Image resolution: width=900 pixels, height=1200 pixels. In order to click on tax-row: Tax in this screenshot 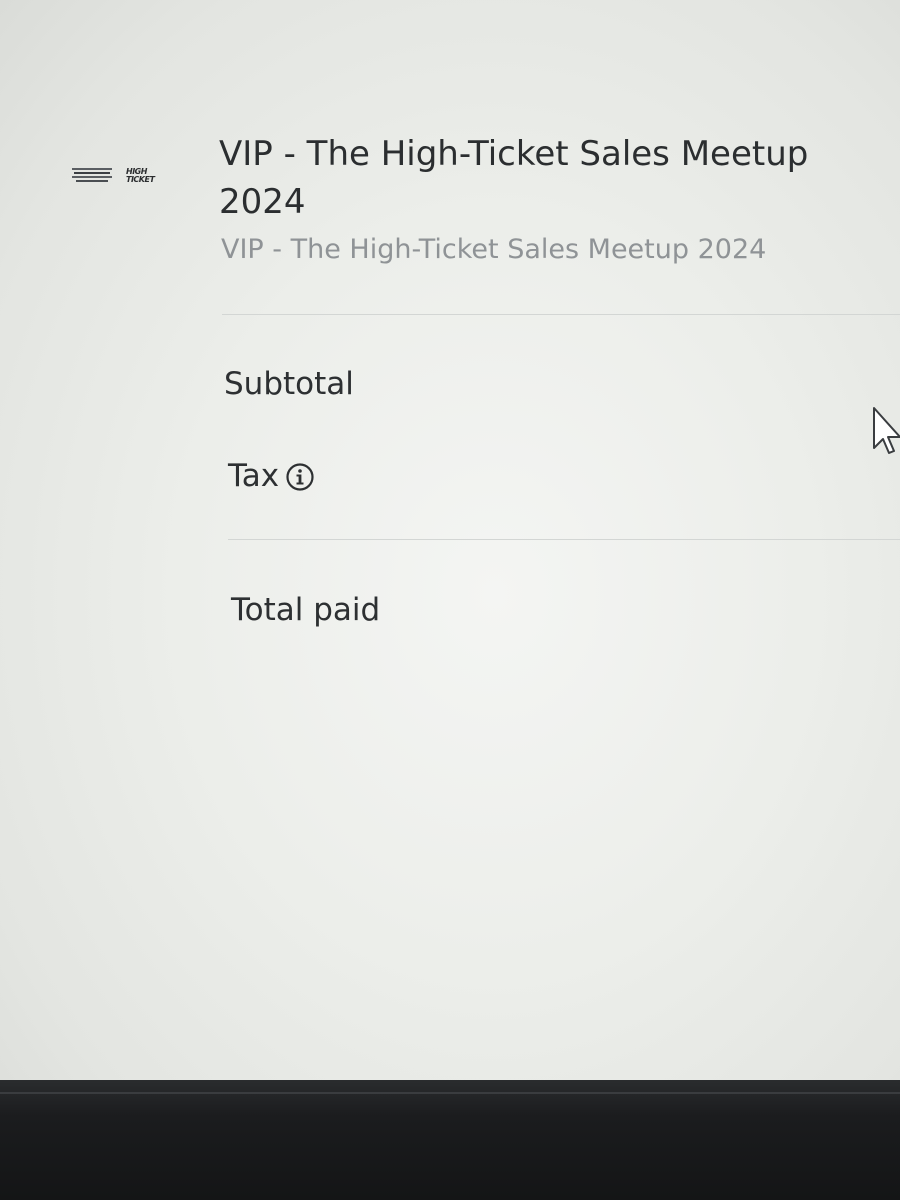, I will do `click(271, 476)`.